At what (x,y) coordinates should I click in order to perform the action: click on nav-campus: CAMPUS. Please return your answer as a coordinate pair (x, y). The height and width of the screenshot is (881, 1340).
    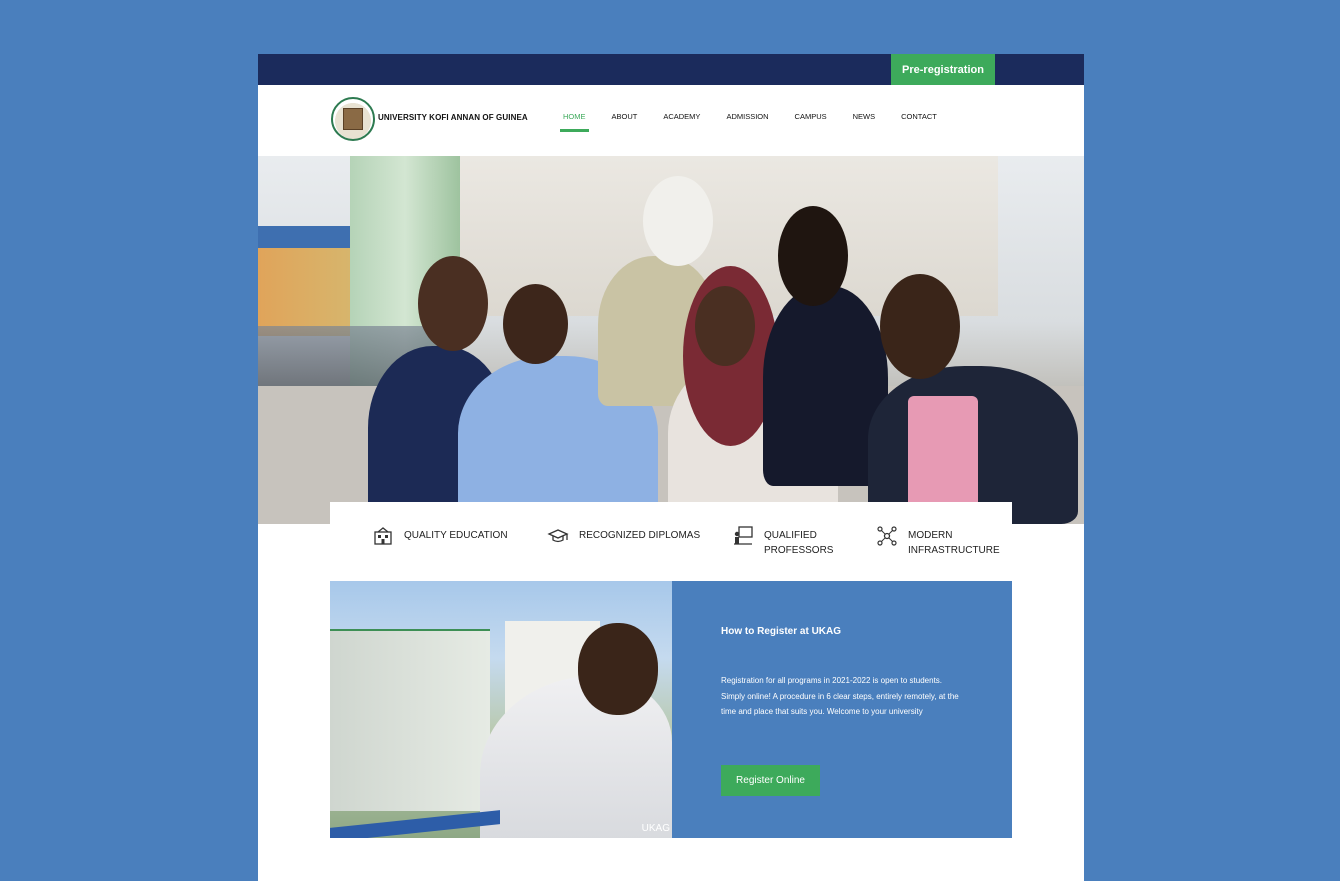
    Looking at the image, I should click on (811, 116).